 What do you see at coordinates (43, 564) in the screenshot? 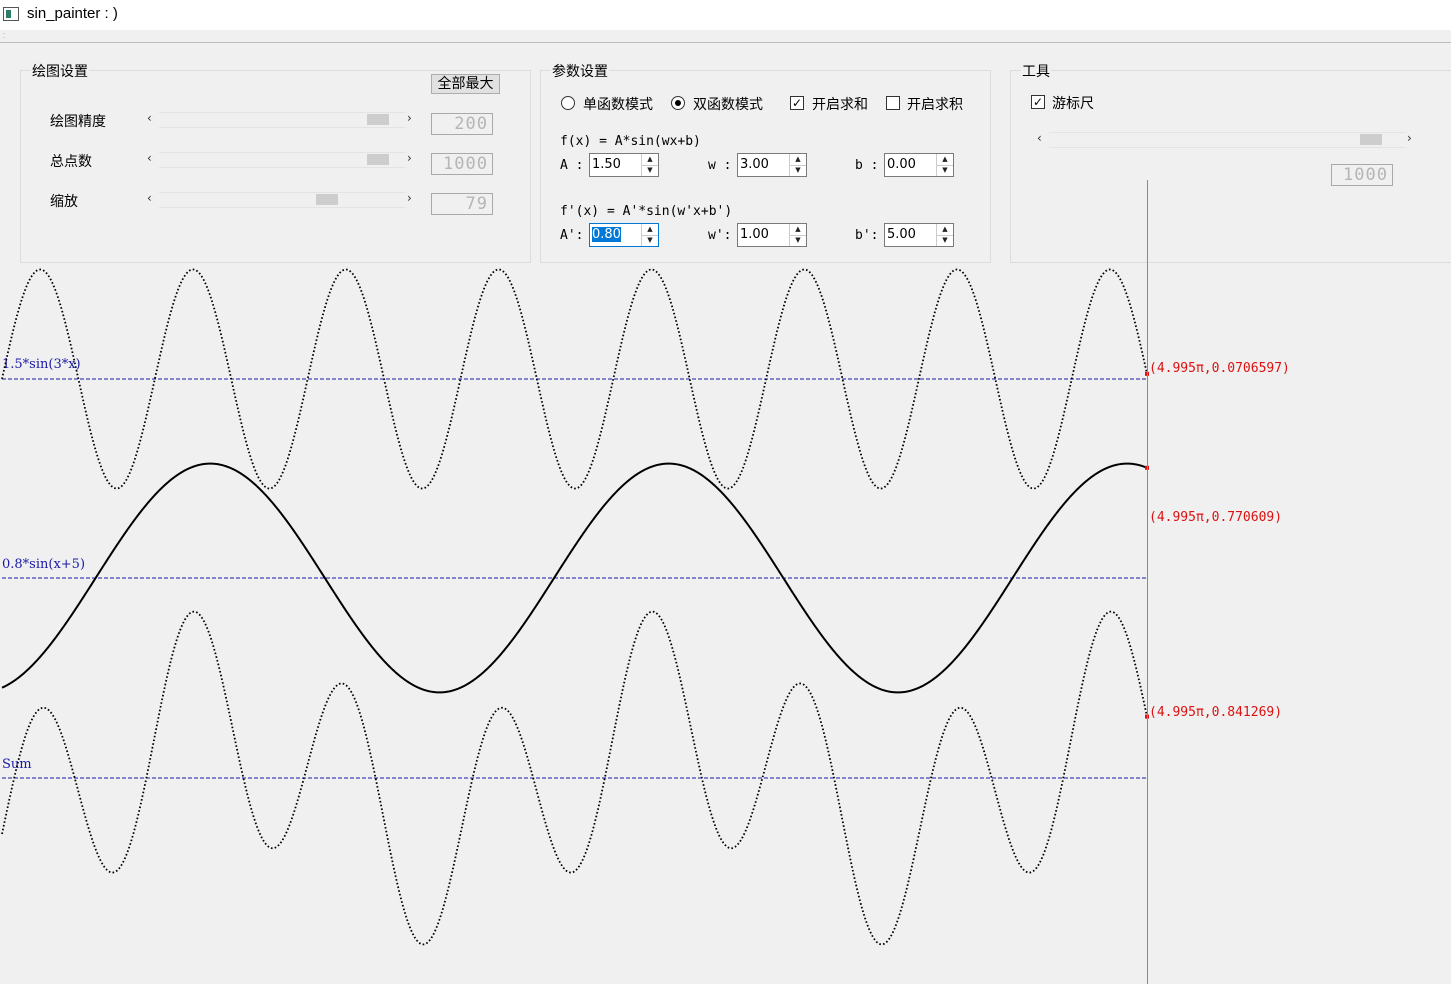
I see `curve-label: 0.8*sin(x+5)` at bounding box center [43, 564].